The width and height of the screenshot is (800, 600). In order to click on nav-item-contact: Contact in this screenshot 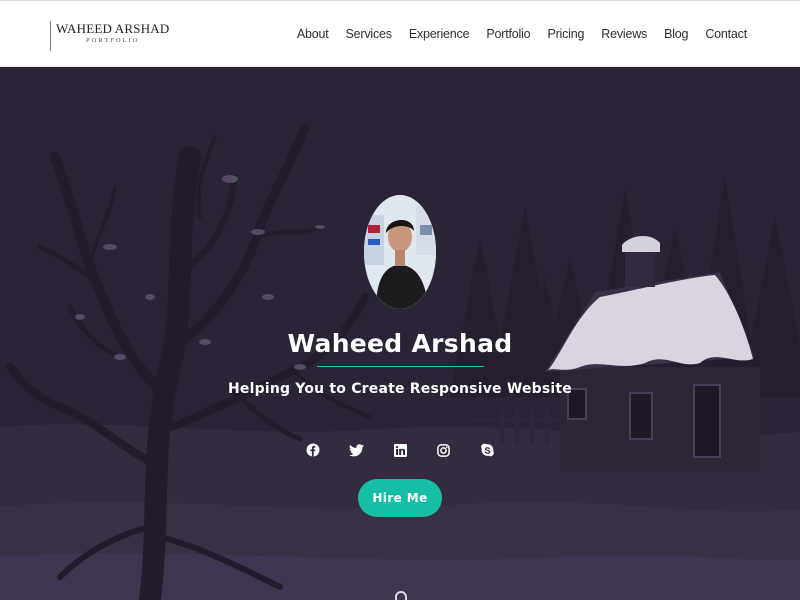, I will do `click(726, 34)`.